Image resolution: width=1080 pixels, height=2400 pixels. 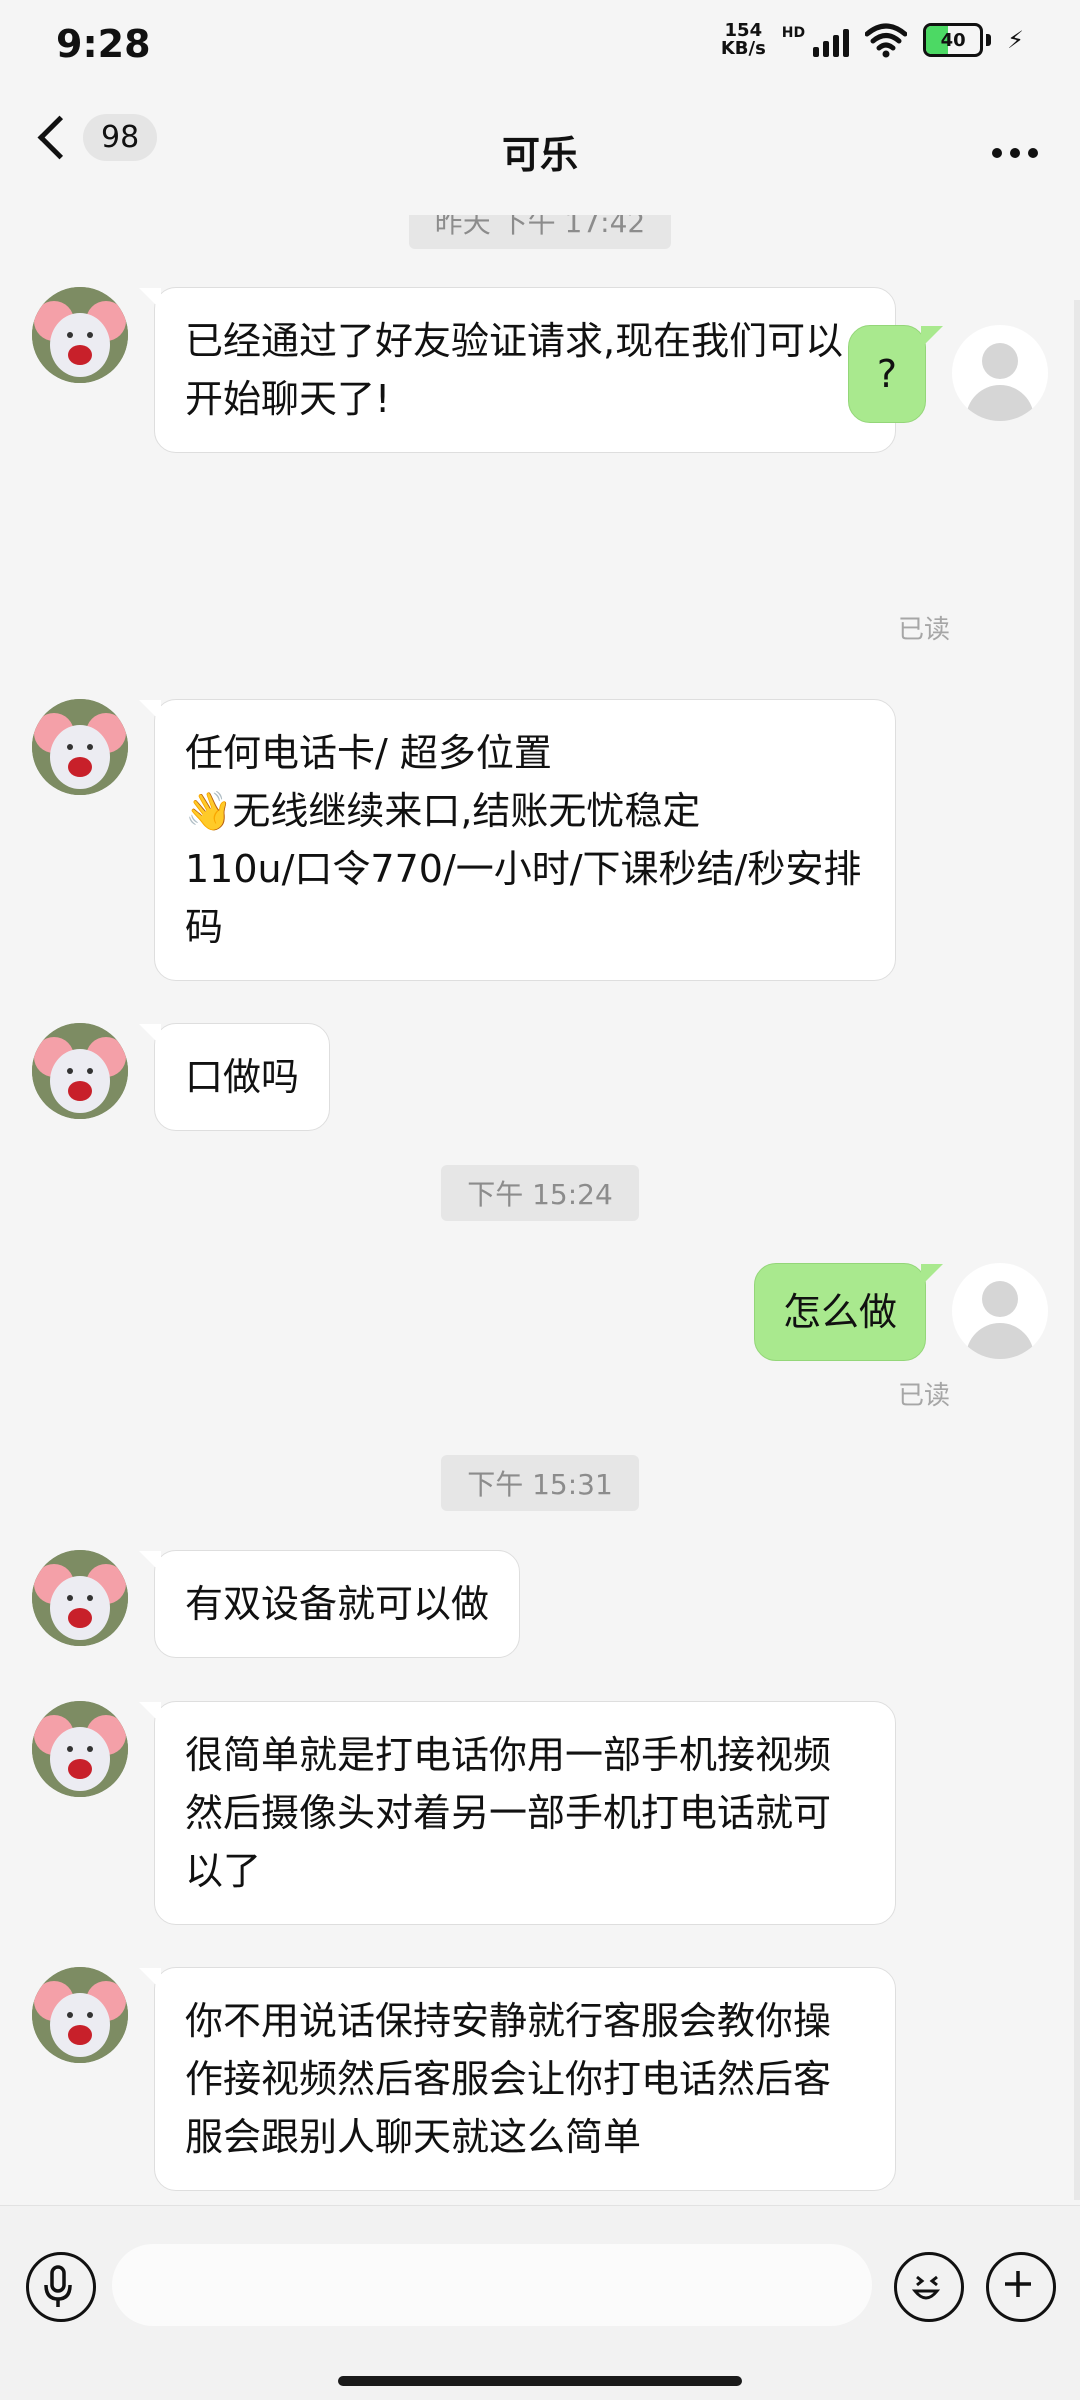 I want to click on scrollbar, so click(x=1077, y=1250).